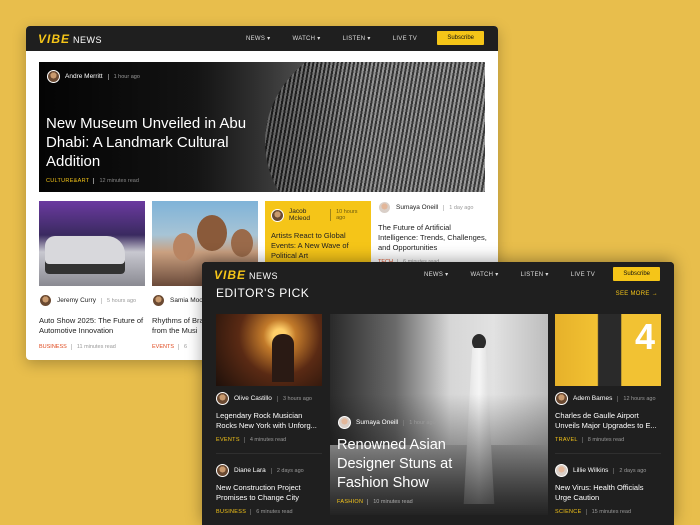 The height and width of the screenshot is (525, 700). I want to click on author-name: Lillie Wilkins, so click(590, 470).